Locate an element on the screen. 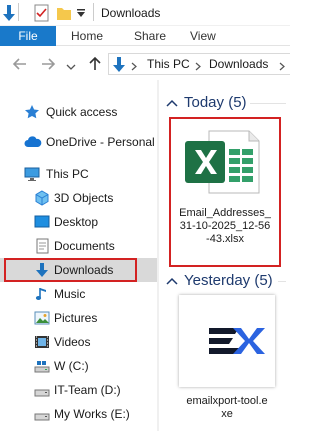  sidebar-item-label: W (C:) is located at coordinates (71, 366).